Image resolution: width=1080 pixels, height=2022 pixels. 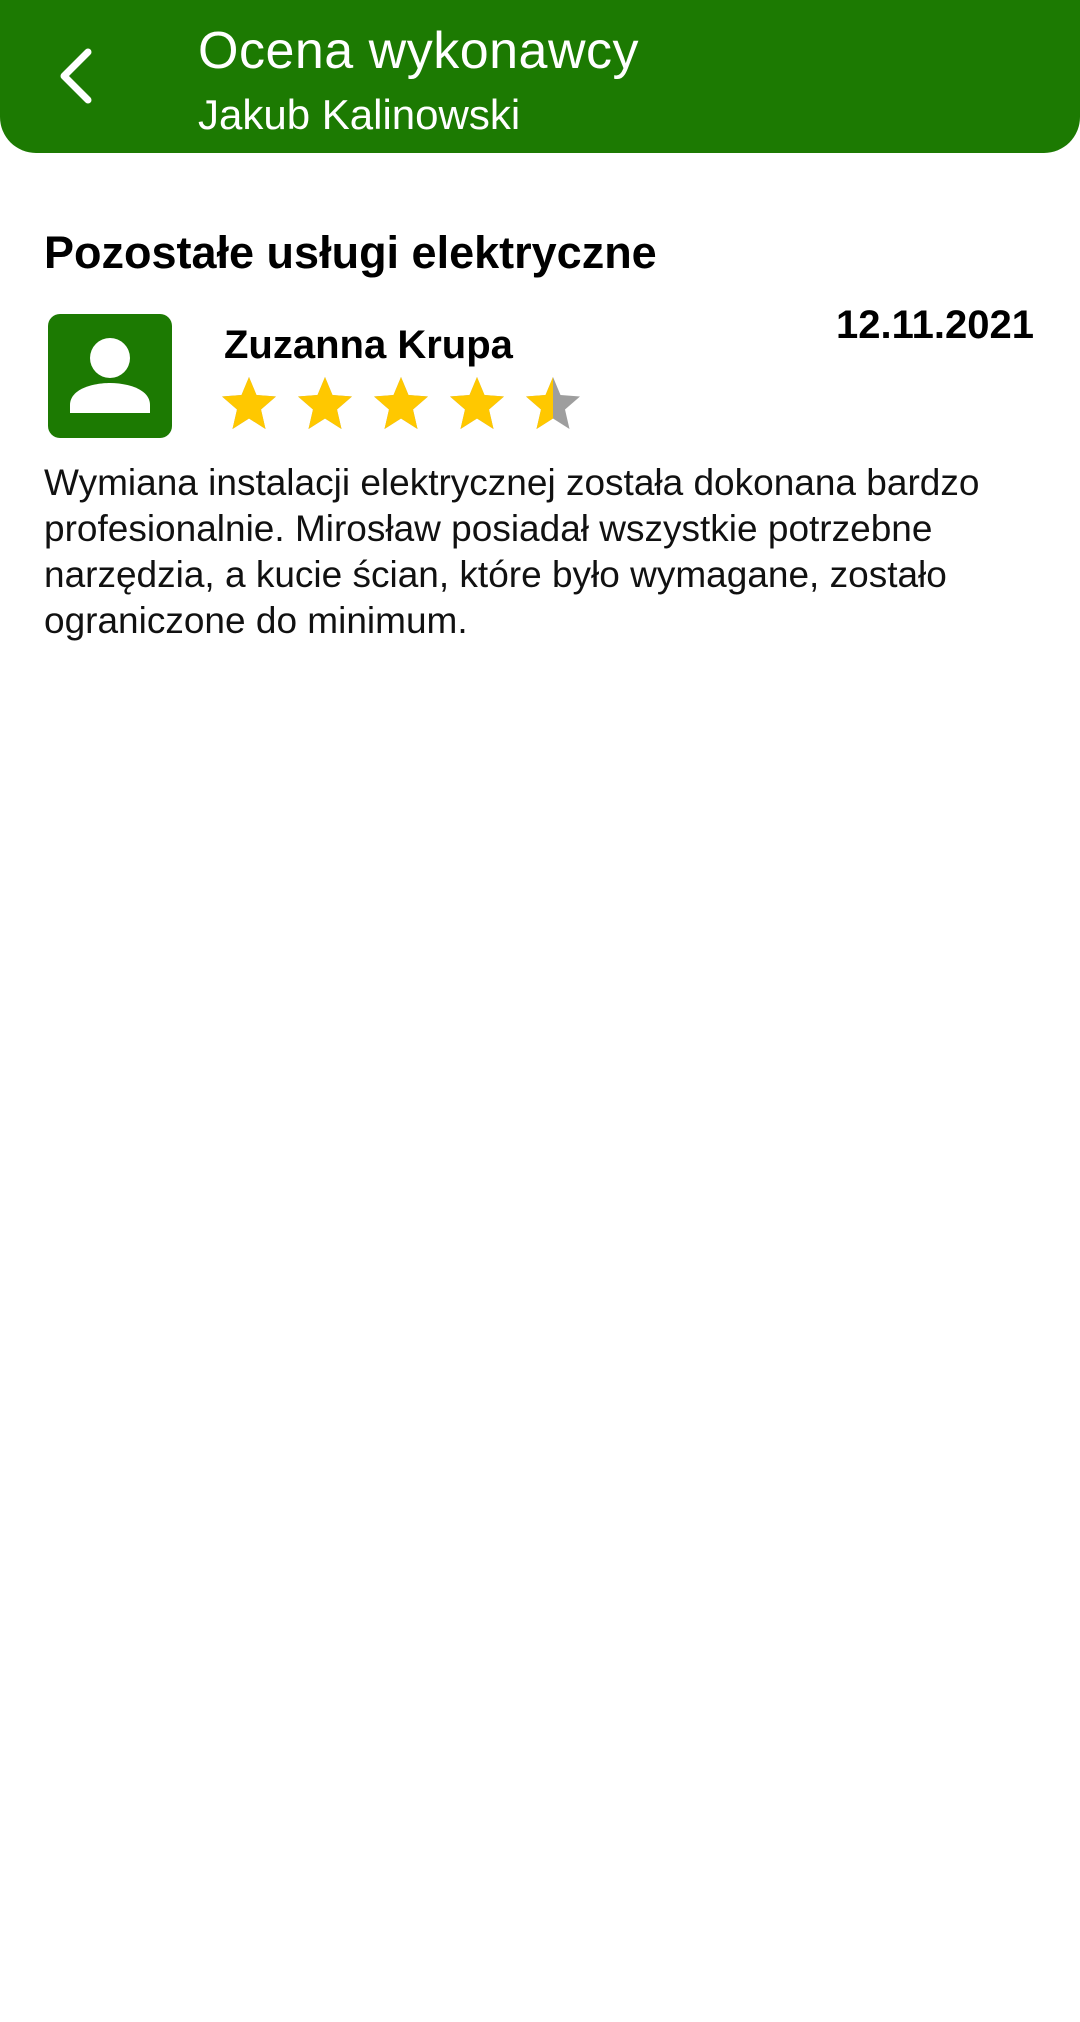 I want to click on page-title: Ocena wykonawcy, so click(x=419, y=51).